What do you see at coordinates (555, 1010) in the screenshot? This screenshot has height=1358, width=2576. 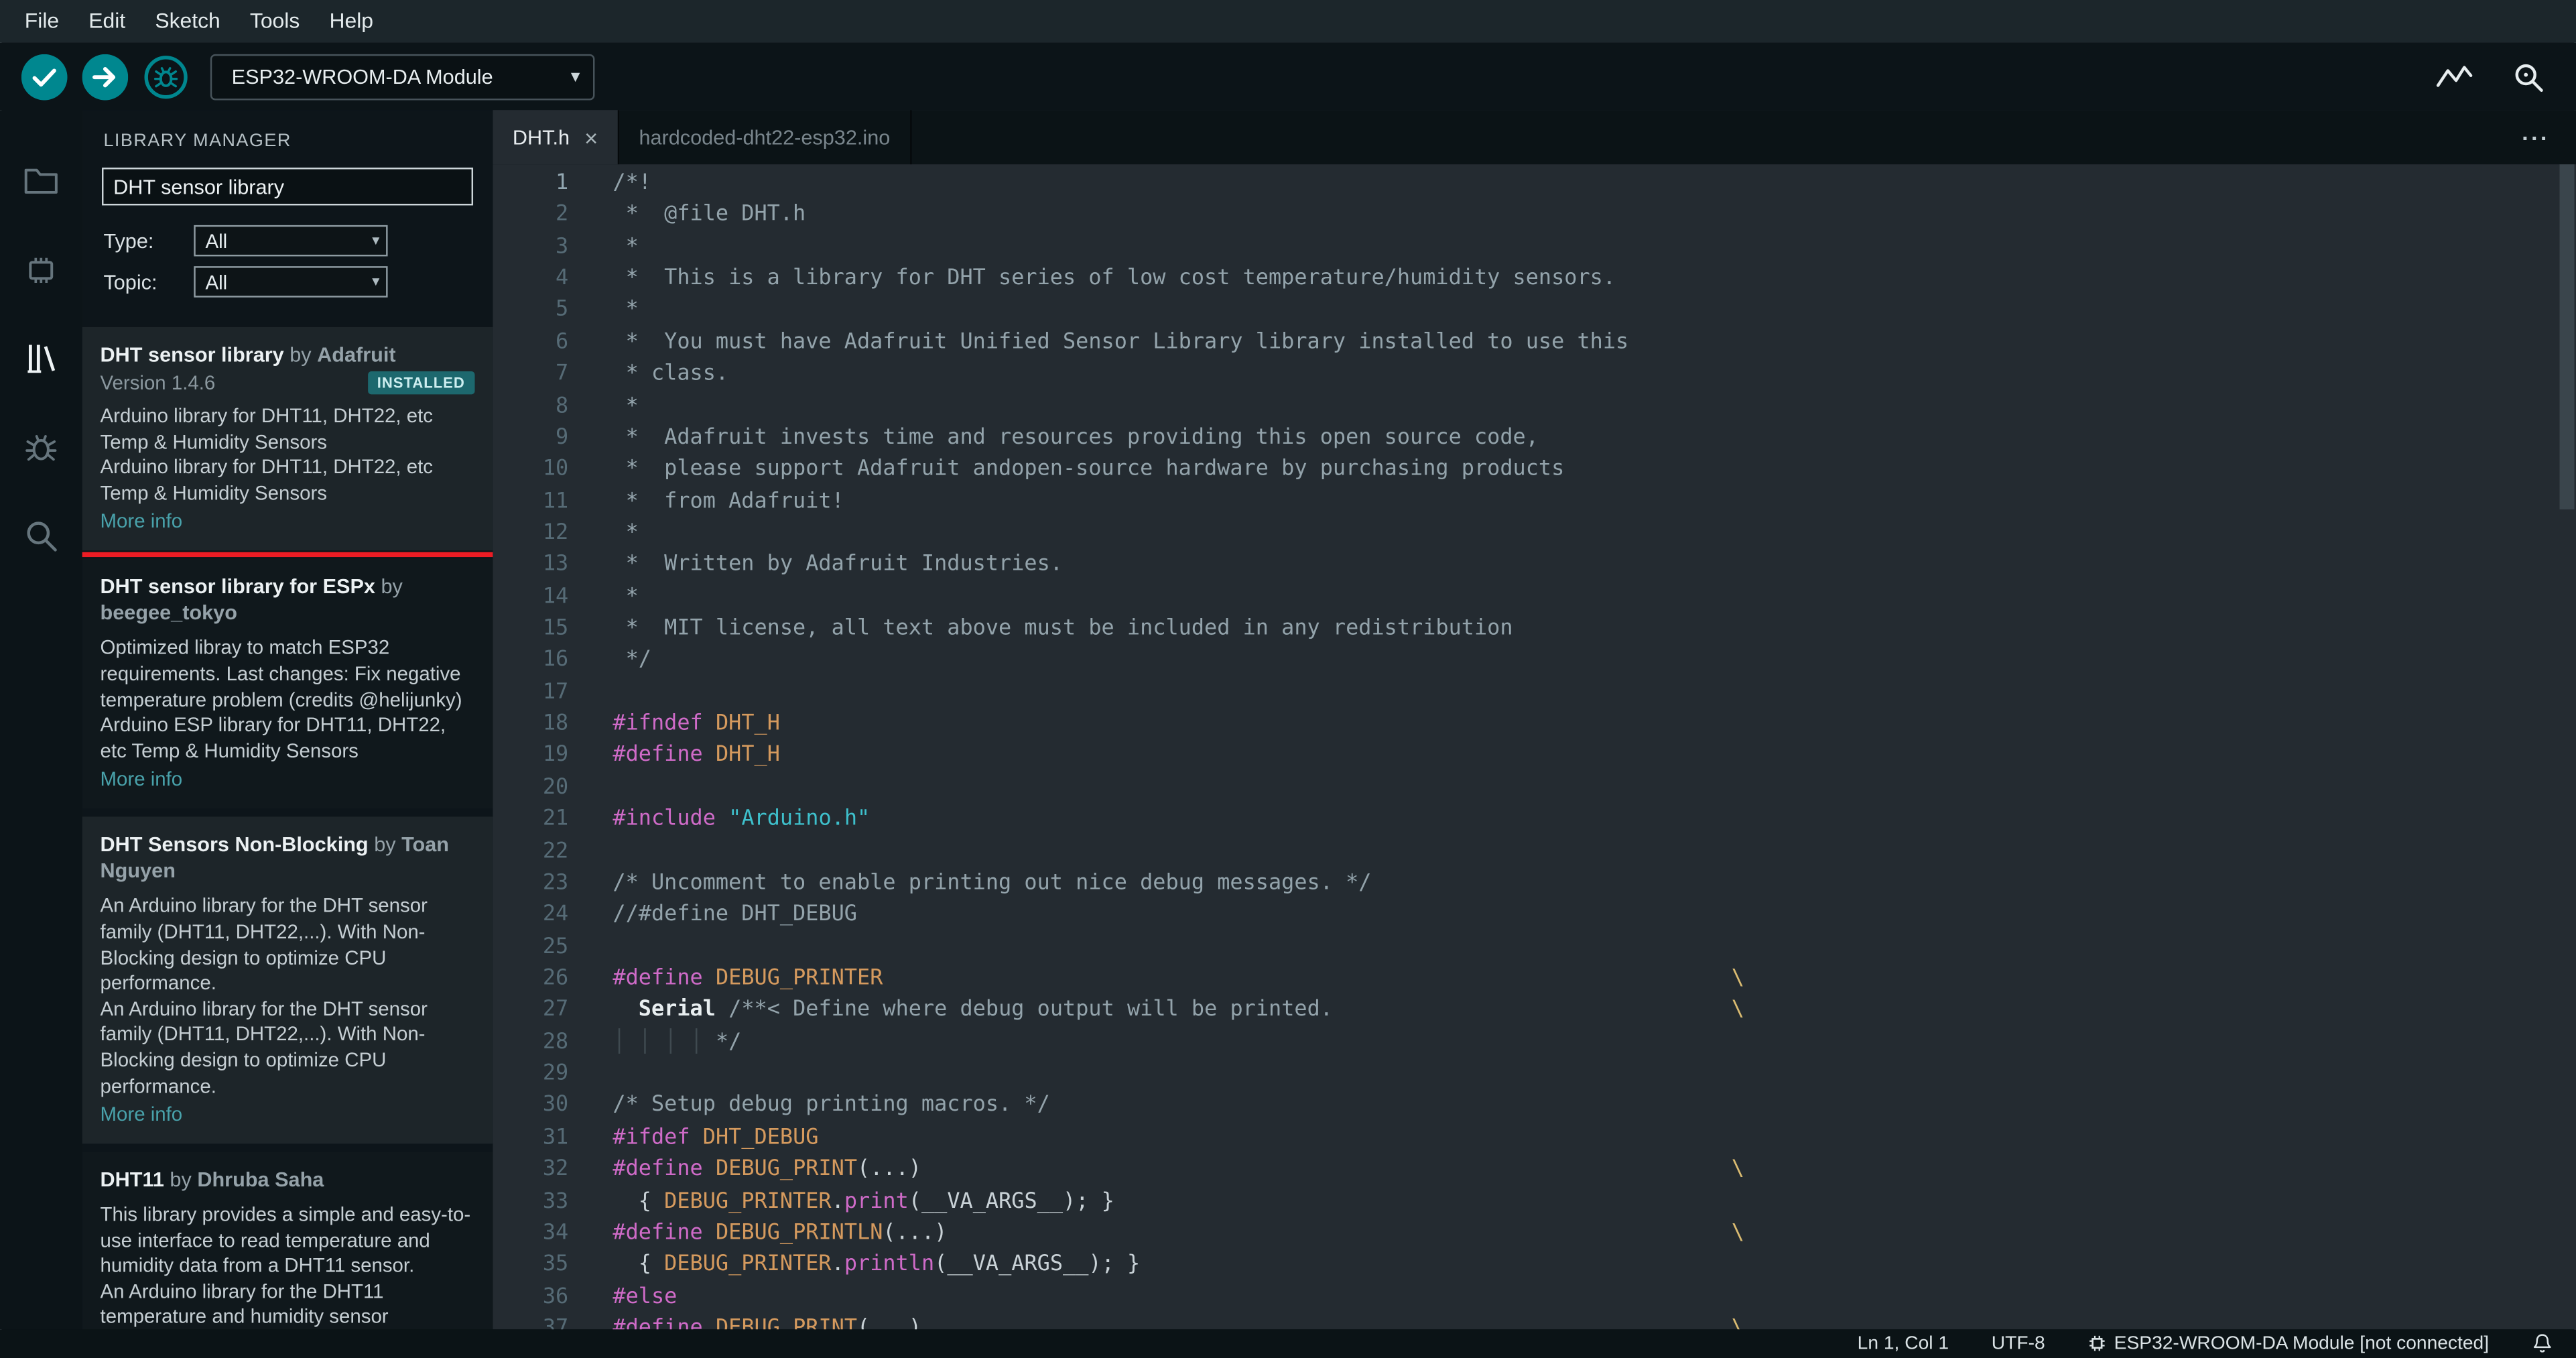 I see `line-number: 27` at bounding box center [555, 1010].